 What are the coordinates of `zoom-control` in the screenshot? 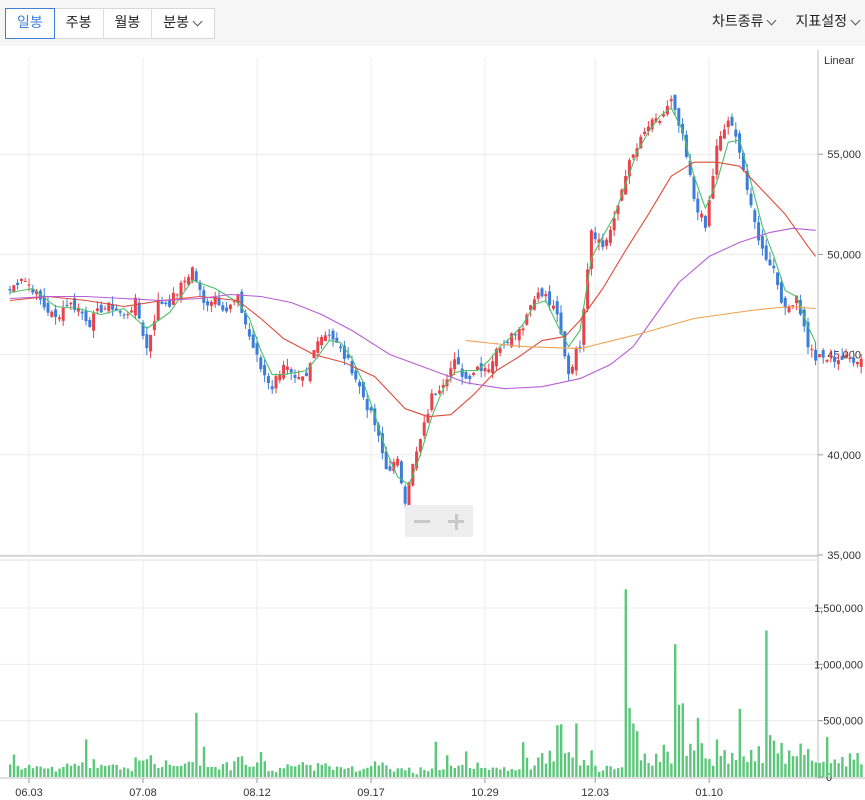 It's located at (439, 521).